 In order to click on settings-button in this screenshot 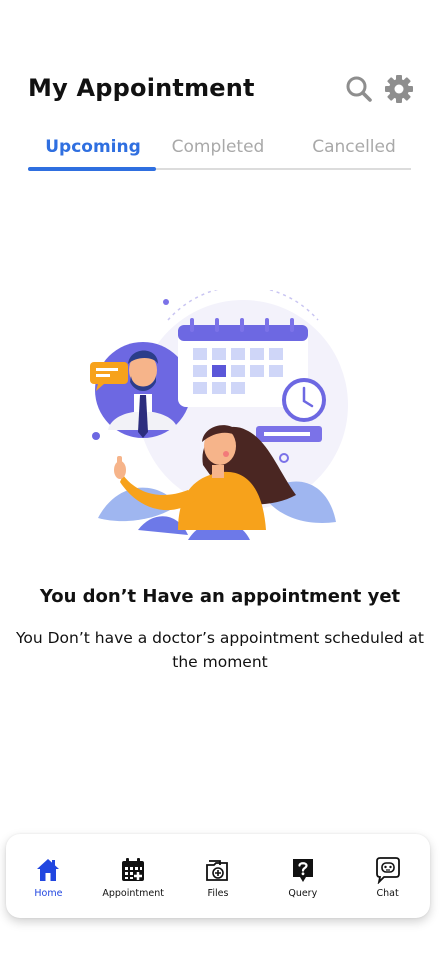, I will do `click(399, 89)`.